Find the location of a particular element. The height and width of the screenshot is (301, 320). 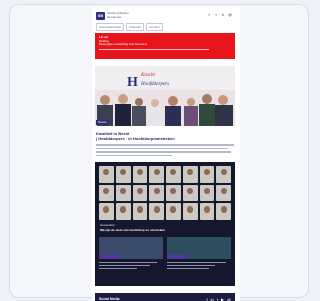

footer-social-icons: f in t ▶ @ is located at coordinates (218, 299).